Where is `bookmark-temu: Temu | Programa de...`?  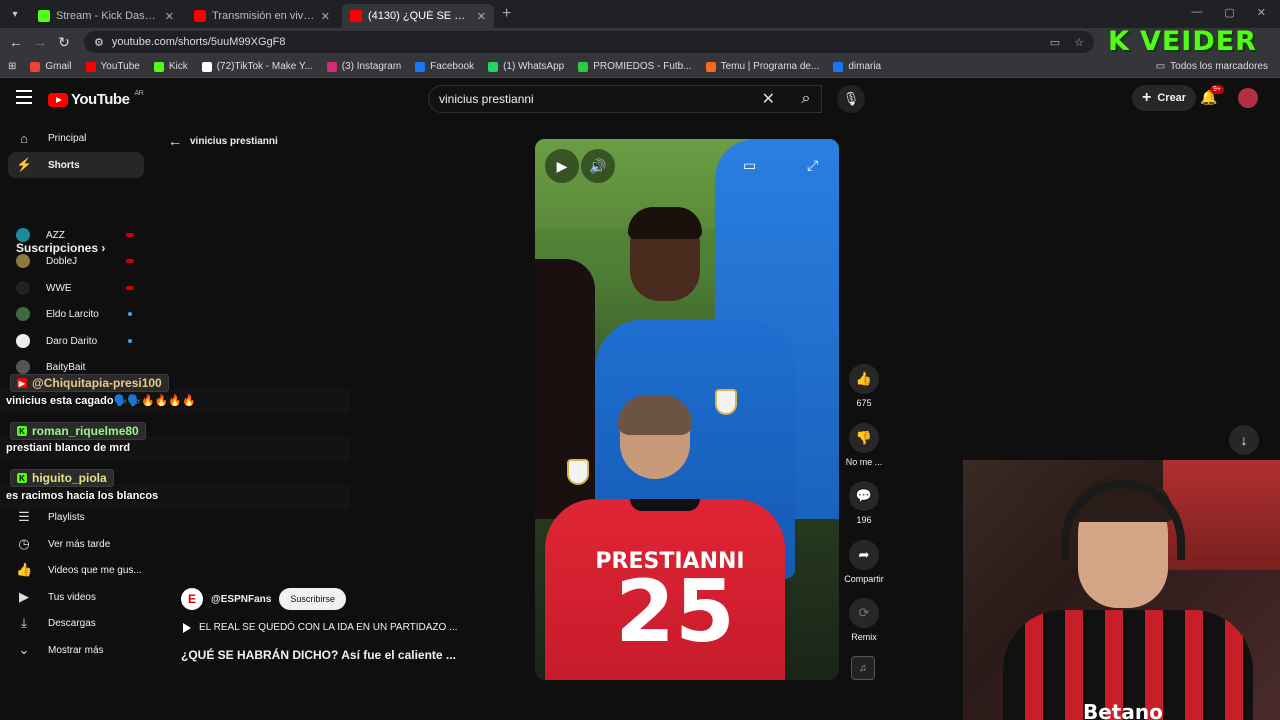
bookmark-temu: Temu | Programa de... is located at coordinates (762, 66).